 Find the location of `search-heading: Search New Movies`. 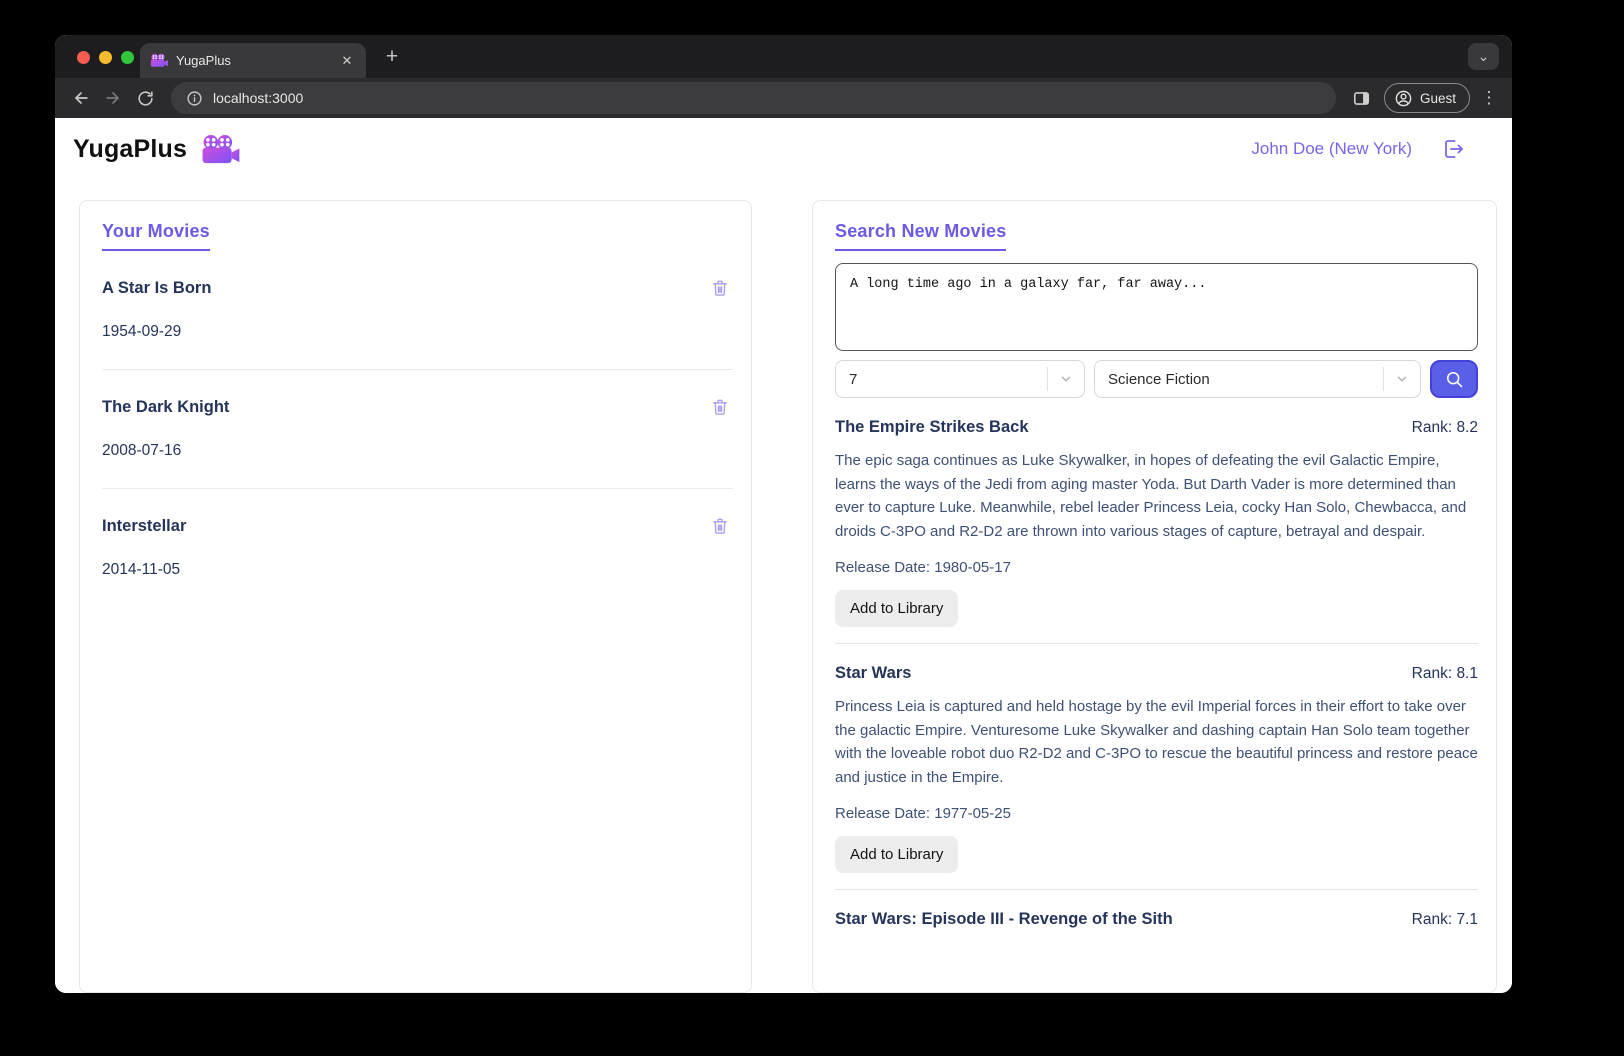

search-heading: Search New Movies is located at coordinates (921, 236).